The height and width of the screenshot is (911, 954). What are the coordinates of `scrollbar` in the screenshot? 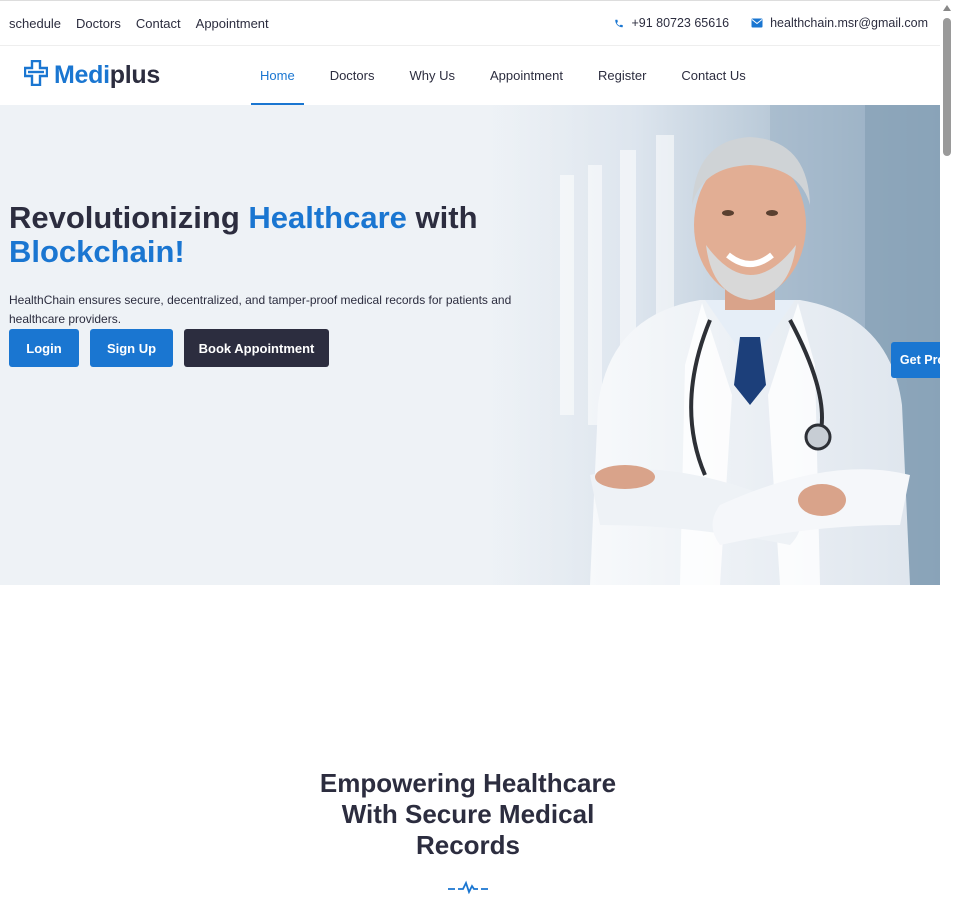 It's located at (947, 455).